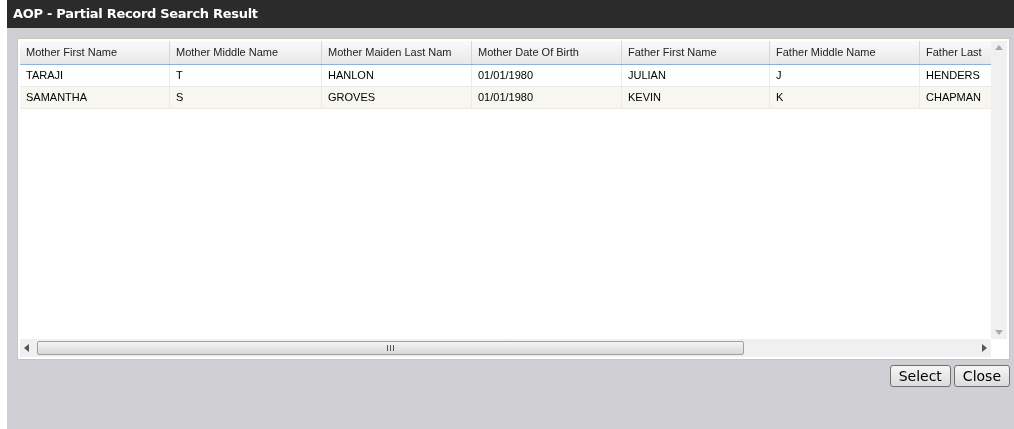 The height and width of the screenshot is (429, 1014). I want to click on column-header: Mother First Name, so click(95, 52).